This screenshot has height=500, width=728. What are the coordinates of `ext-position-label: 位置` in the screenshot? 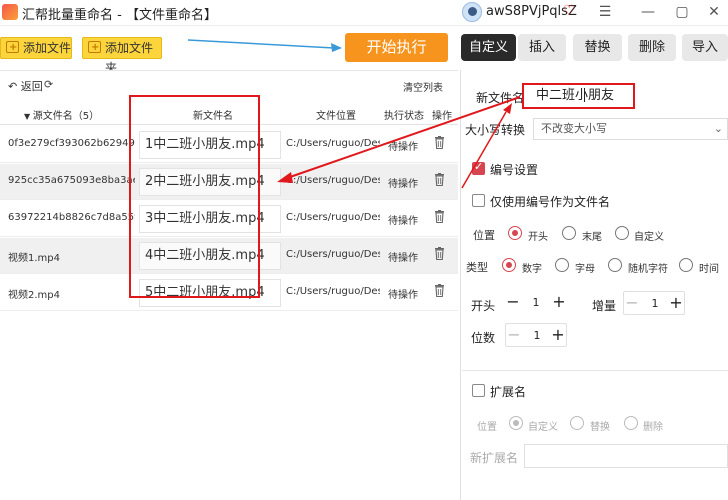 It's located at (487, 427).